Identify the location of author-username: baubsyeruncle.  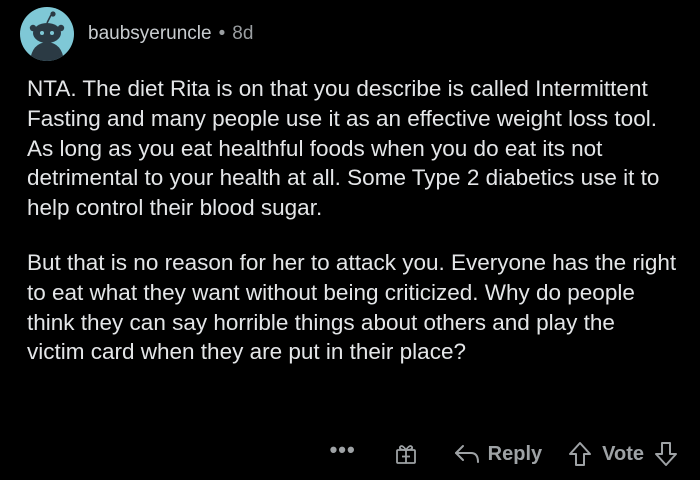
(150, 34).